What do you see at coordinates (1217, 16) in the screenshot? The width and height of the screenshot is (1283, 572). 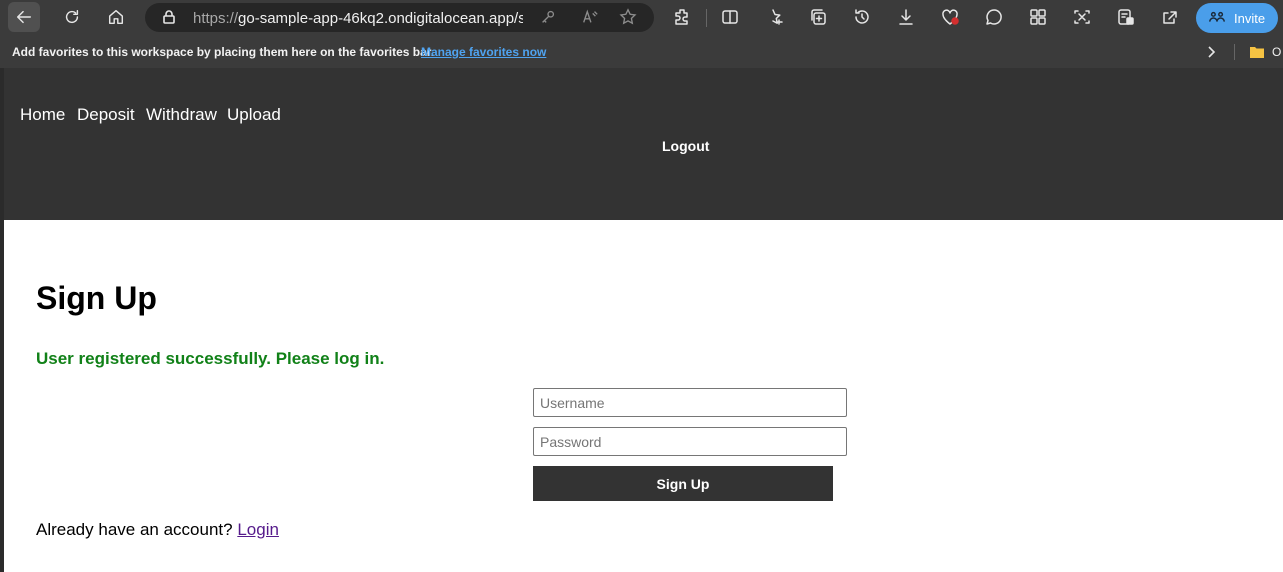 I see `people-icon` at bounding box center [1217, 16].